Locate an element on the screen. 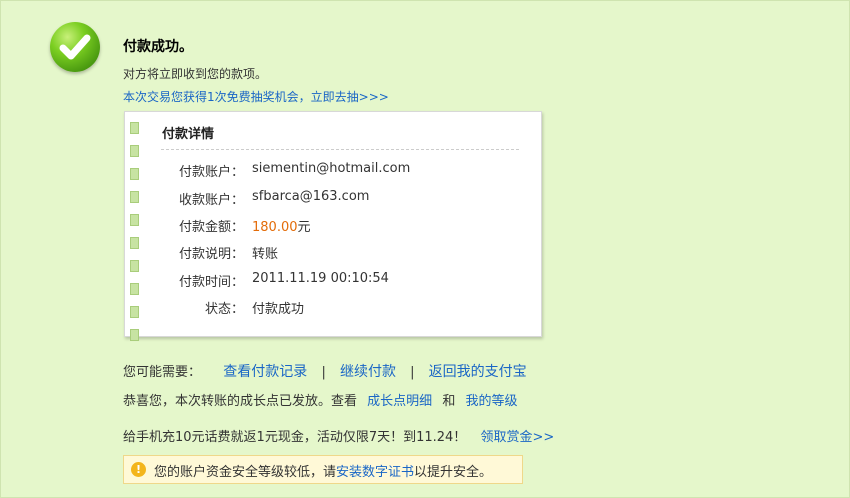  status-value: 付款成功 is located at coordinates (278, 309).